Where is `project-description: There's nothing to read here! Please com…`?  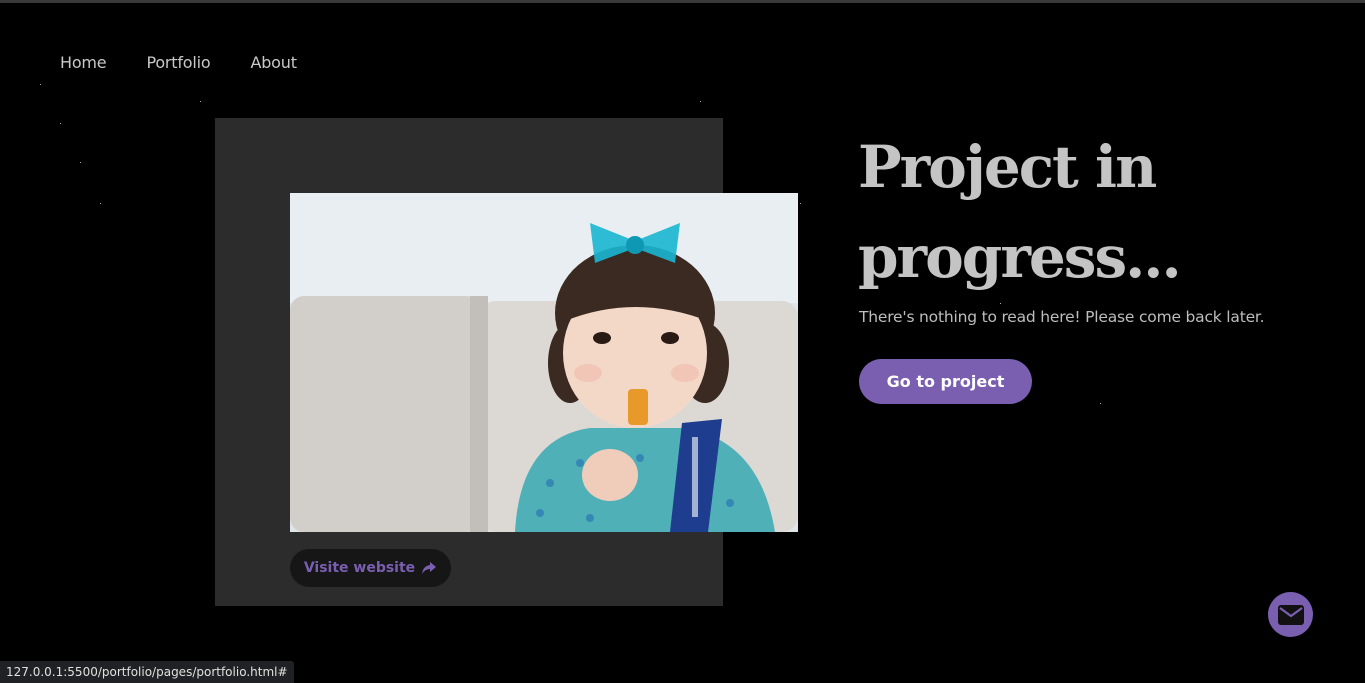 project-description: There's nothing to read here! Please com… is located at coordinates (1062, 317).